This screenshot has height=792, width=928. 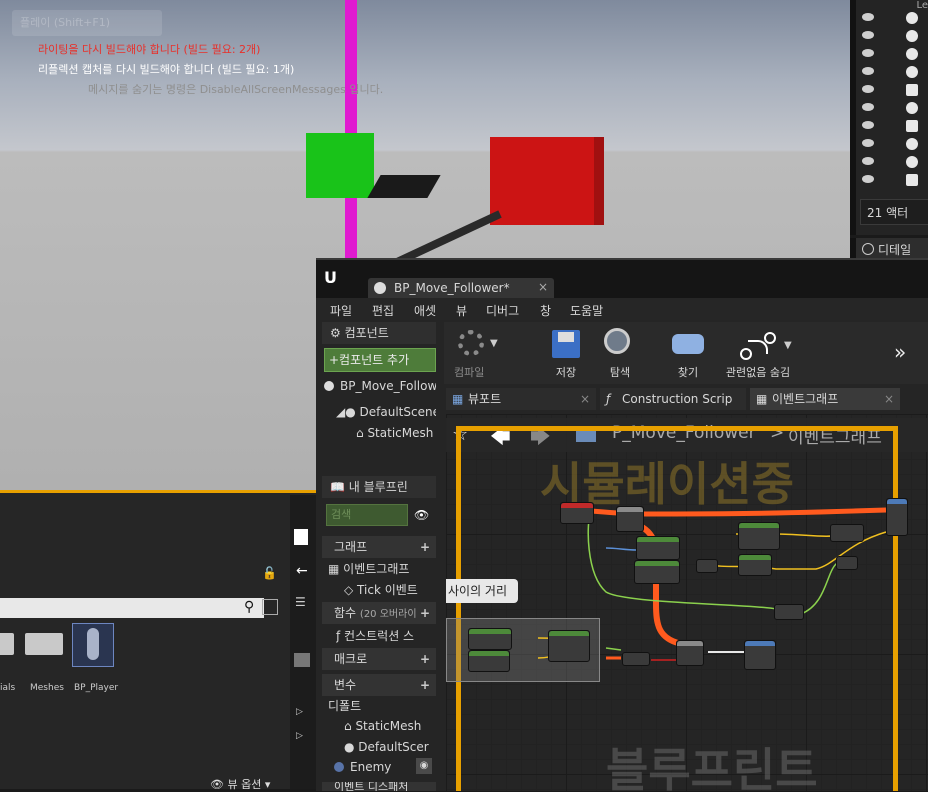 What do you see at coordinates (379, 547) in the screenshot?
I see `section-graphs: 그래프 +` at bounding box center [379, 547].